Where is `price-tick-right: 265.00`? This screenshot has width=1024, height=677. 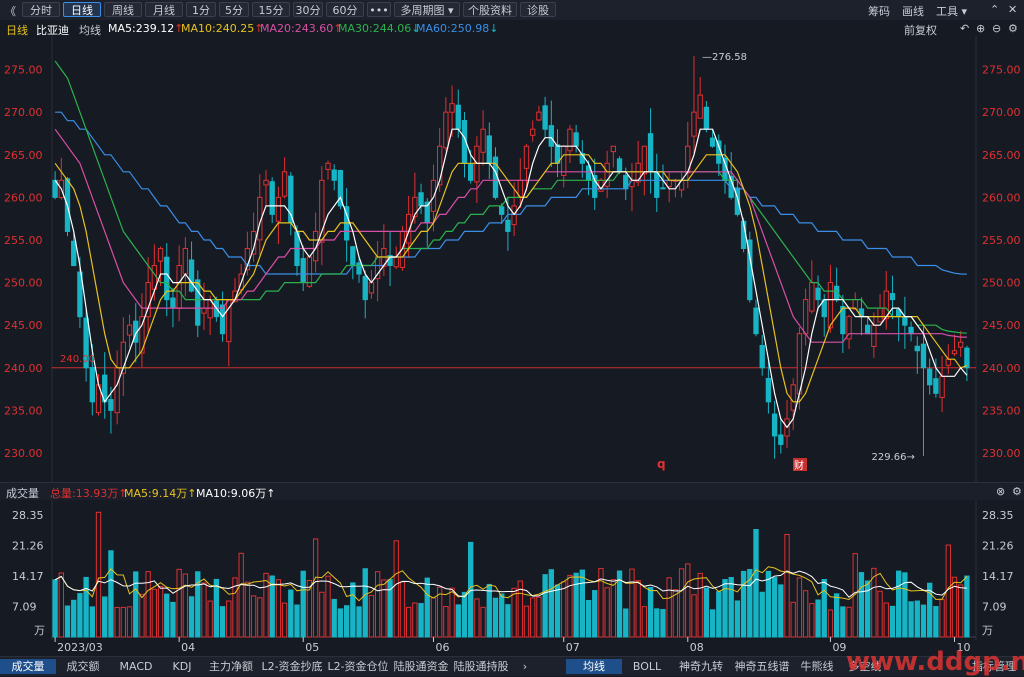 price-tick-right: 265.00 is located at coordinates (1001, 155).